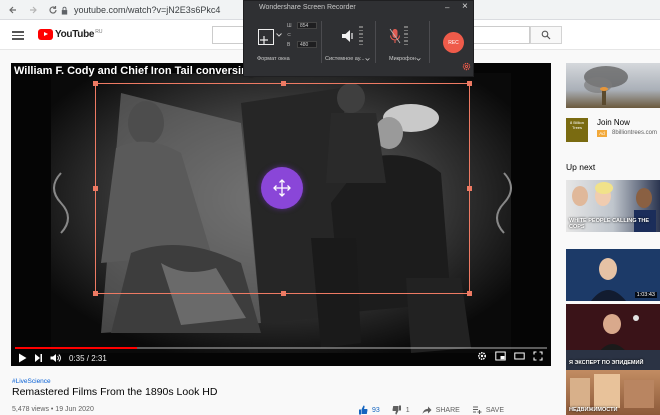 Image resolution: width=660 pixels, height=415 pixels. Describe the element at coordinates (95, 293) in the screenshot. I see `resize-handle-sw` at that location.